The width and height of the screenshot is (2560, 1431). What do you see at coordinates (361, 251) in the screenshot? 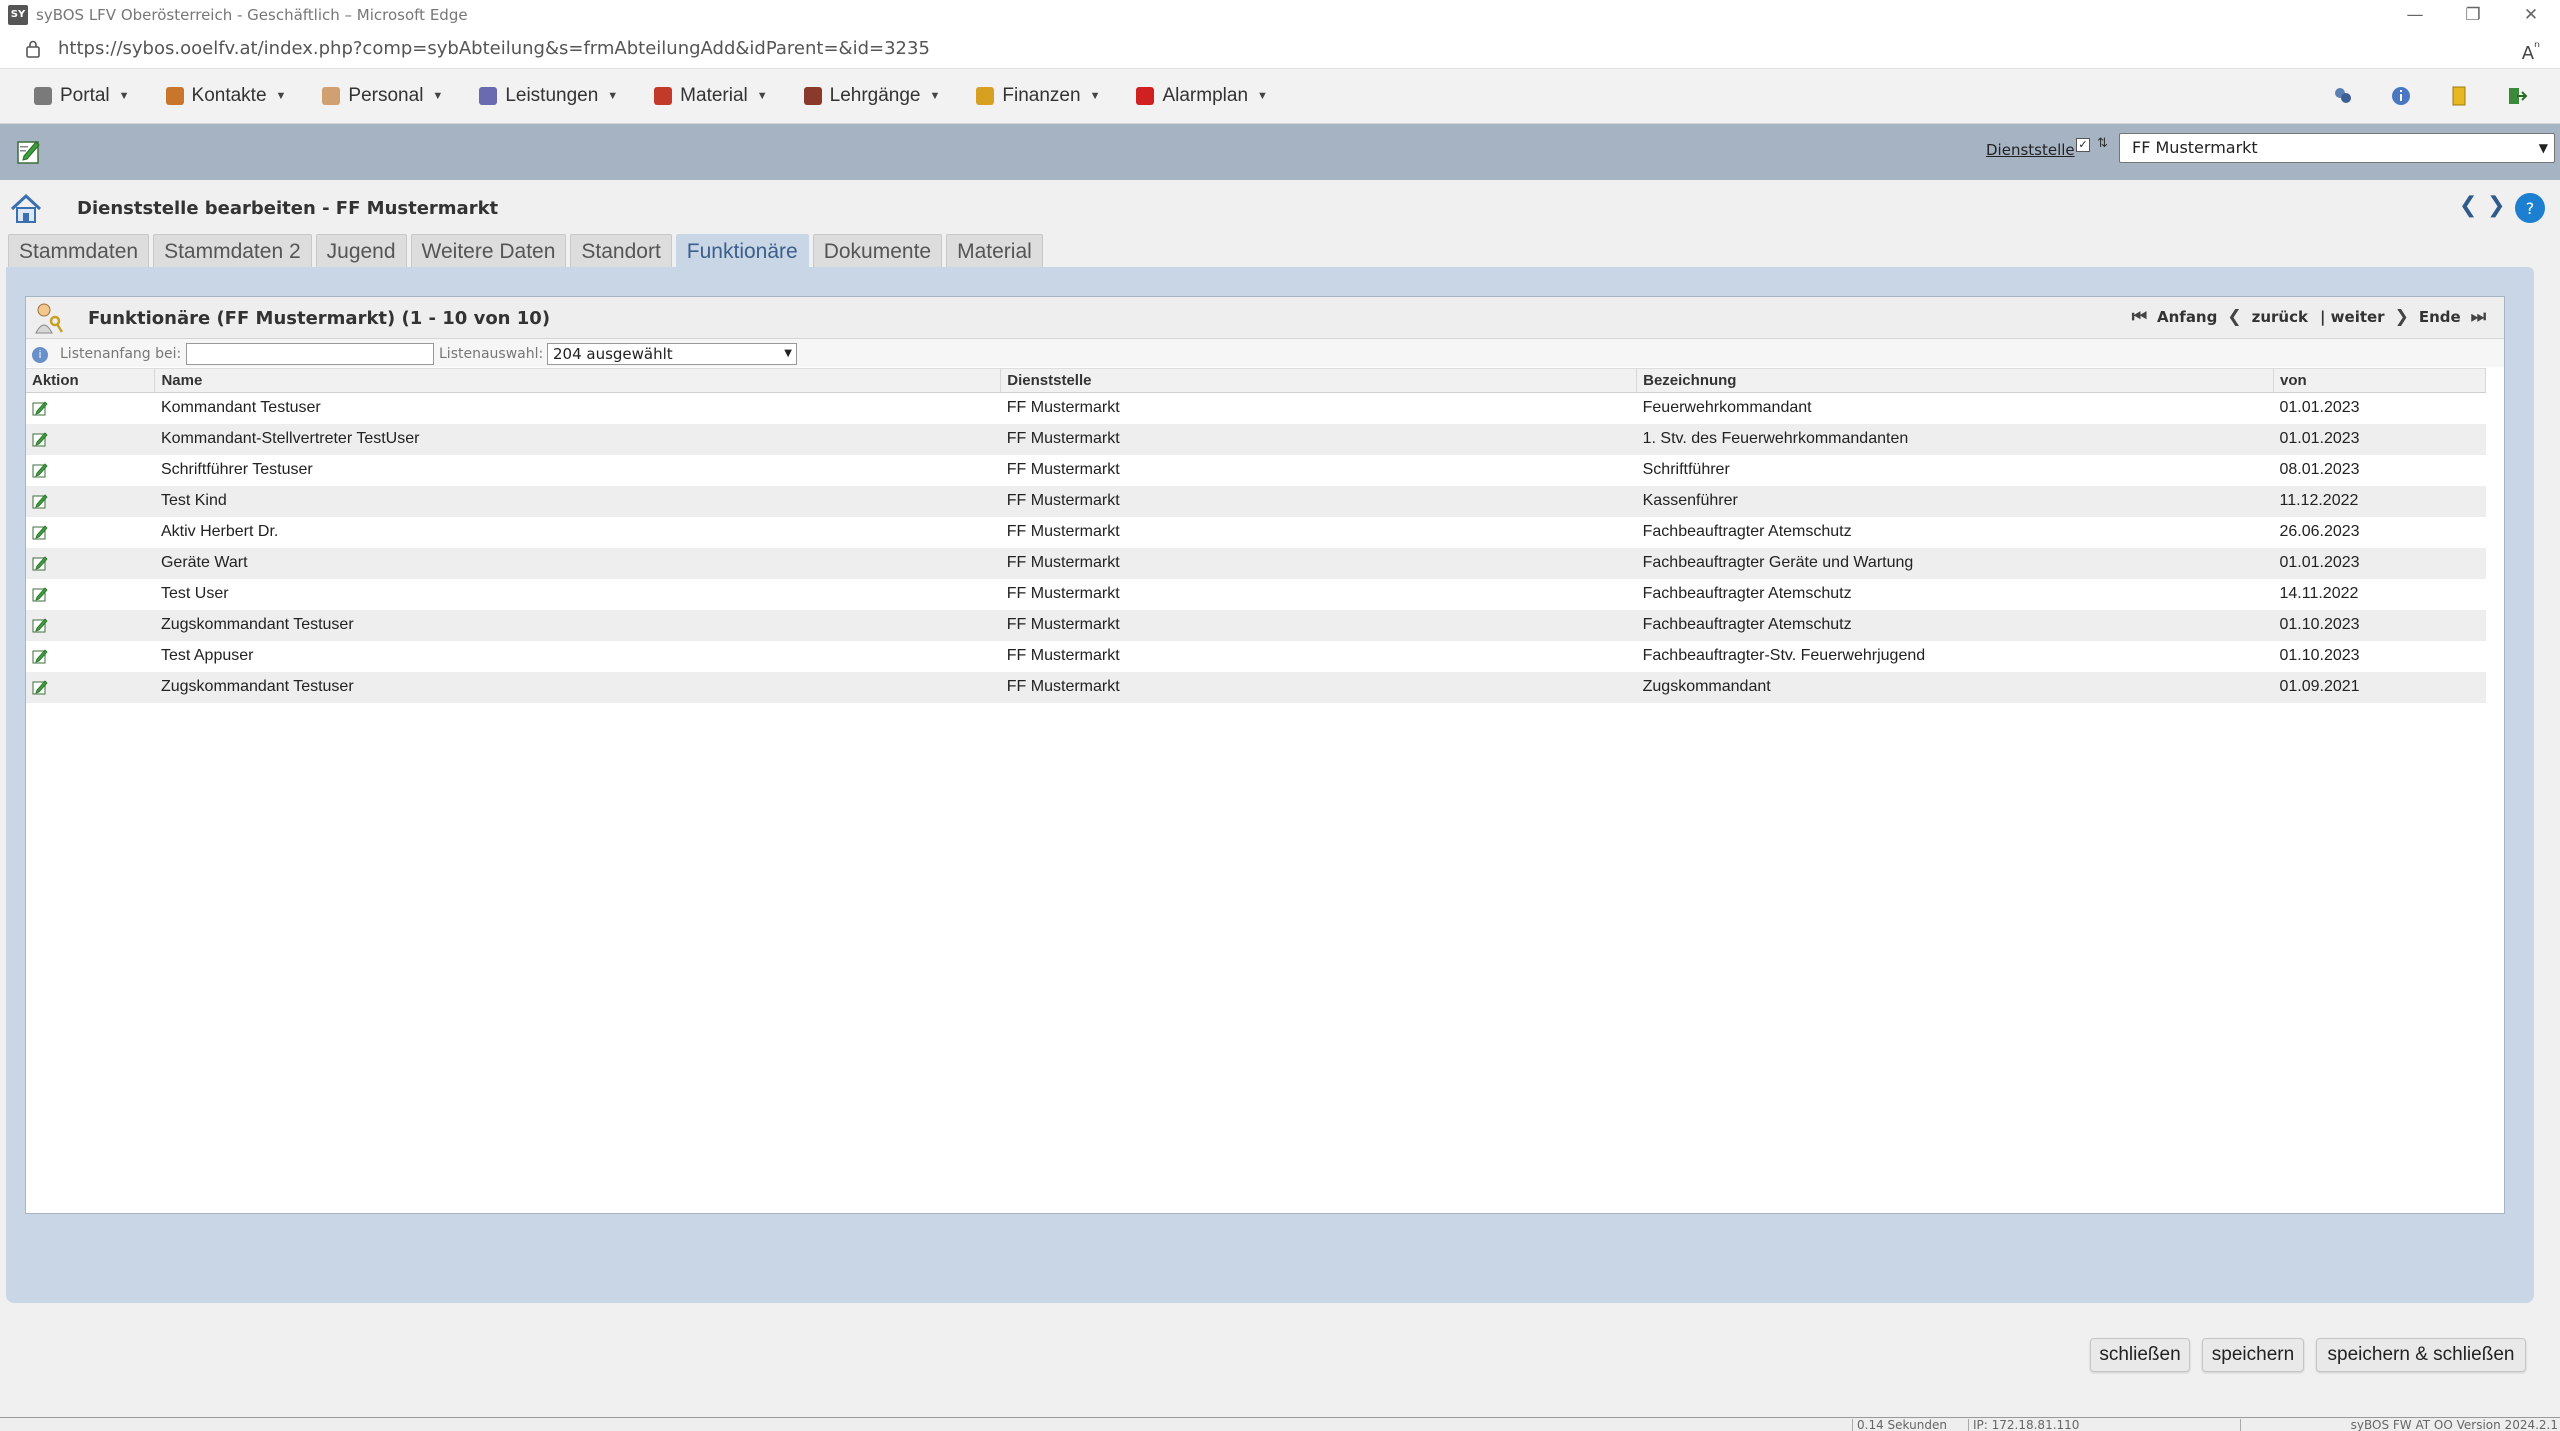
I see `tab-jugend: Jugend` at bounding box center [361, 251].